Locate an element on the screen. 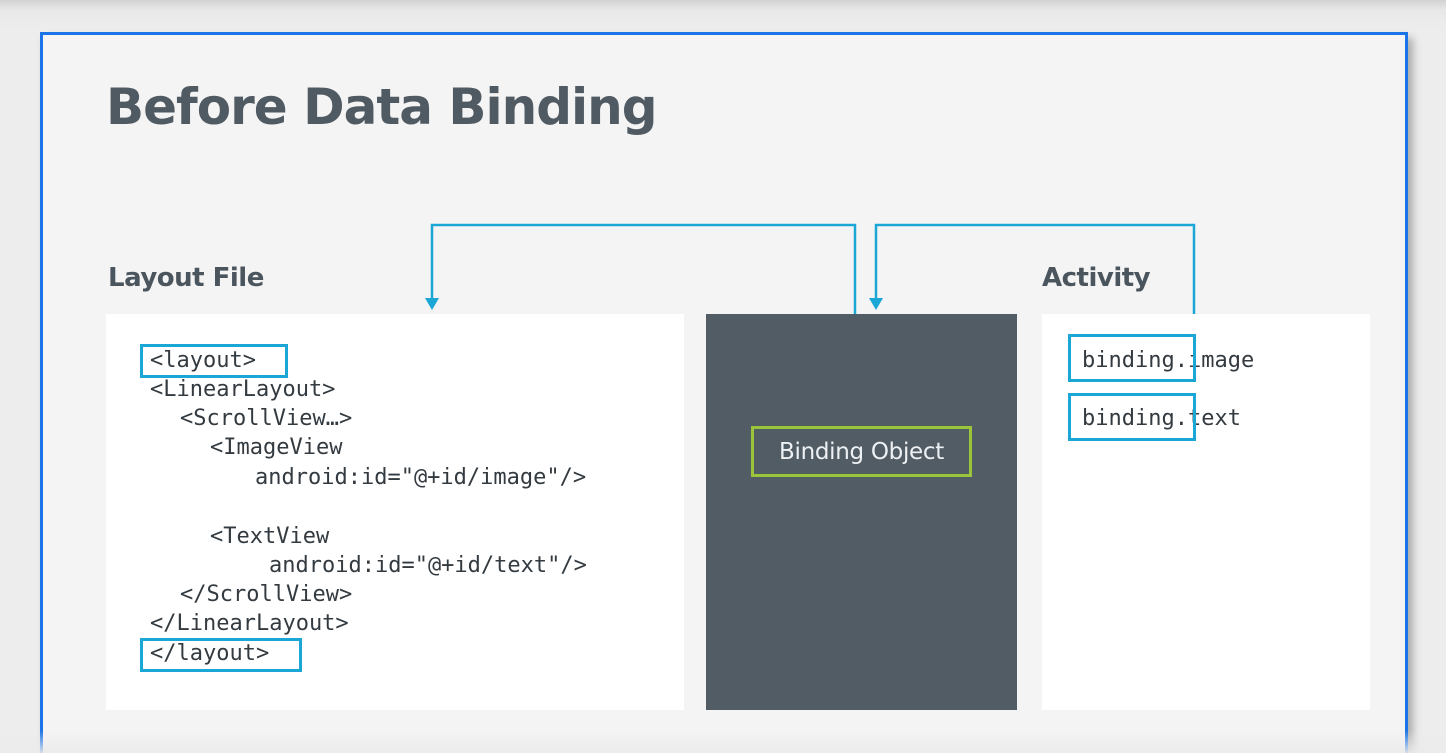 The width and height of the screenshot is (1446, 753). bottom-fade is located at coordinates (723, 741).